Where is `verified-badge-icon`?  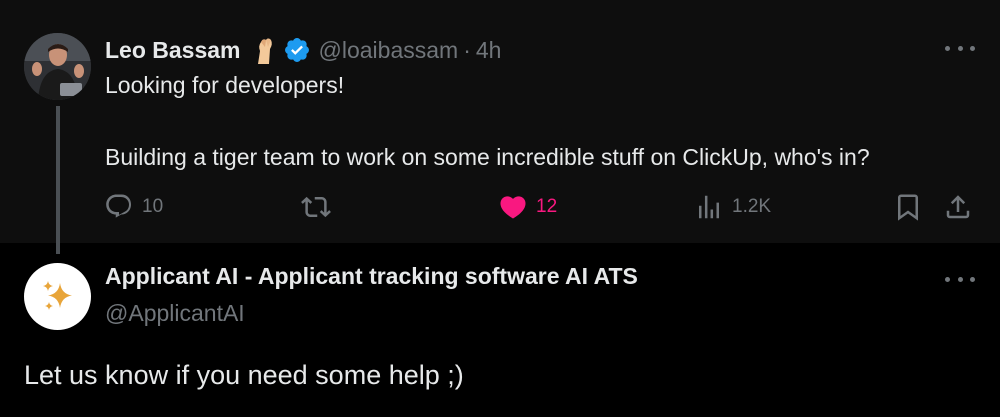 verified-badge-icon is located at coordinates (297, 50).